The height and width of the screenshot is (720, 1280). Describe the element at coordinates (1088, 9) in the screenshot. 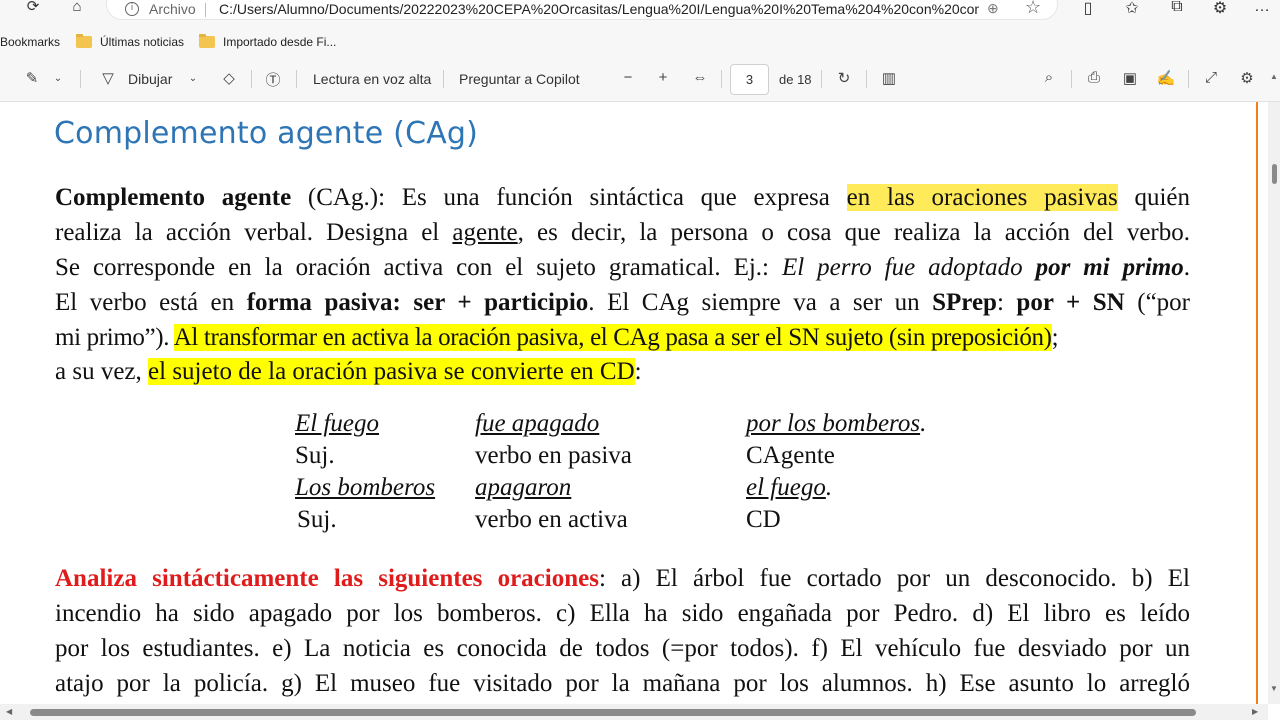

I see `split-screen-icon: ▯` at that location.